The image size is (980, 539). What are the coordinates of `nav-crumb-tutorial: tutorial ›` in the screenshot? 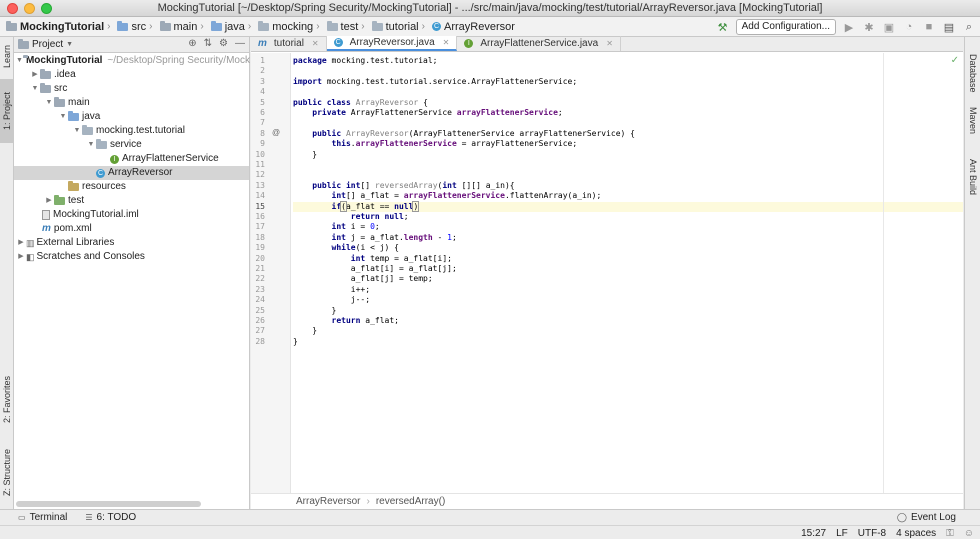 It's located at (400, 26).